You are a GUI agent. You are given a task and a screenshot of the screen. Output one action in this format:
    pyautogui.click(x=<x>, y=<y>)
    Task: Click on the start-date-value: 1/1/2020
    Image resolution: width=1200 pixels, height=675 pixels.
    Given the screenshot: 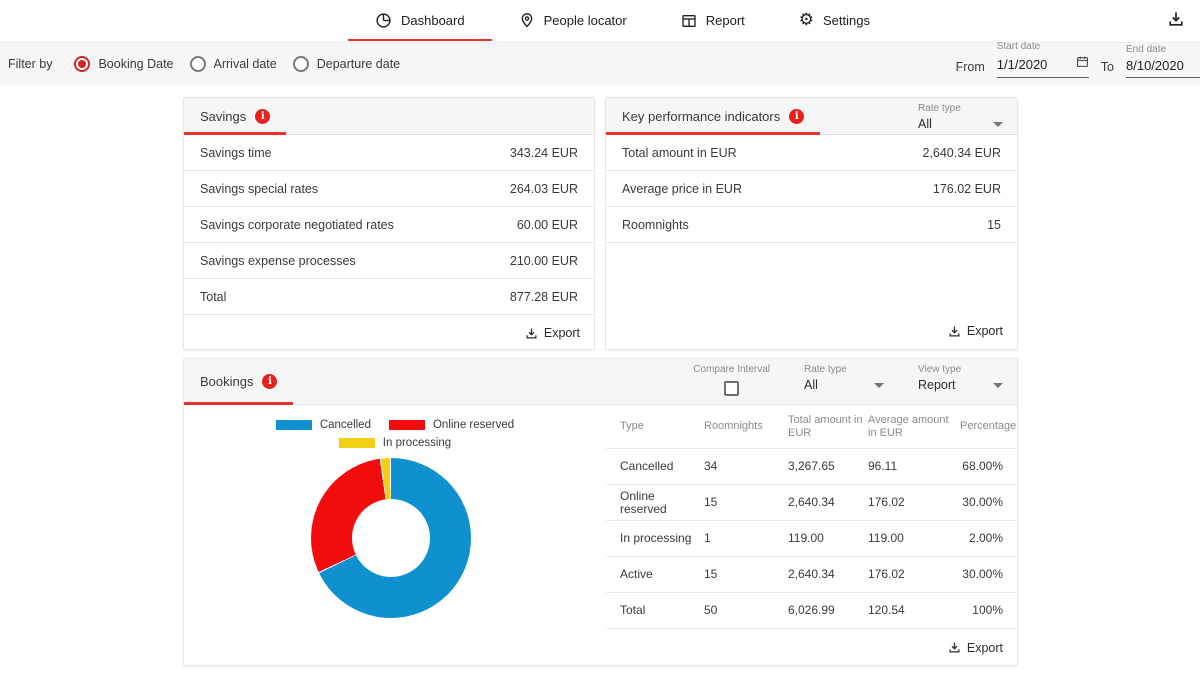 What is the action you would take?
    pyautogui.click(x=1022, y=64)
    